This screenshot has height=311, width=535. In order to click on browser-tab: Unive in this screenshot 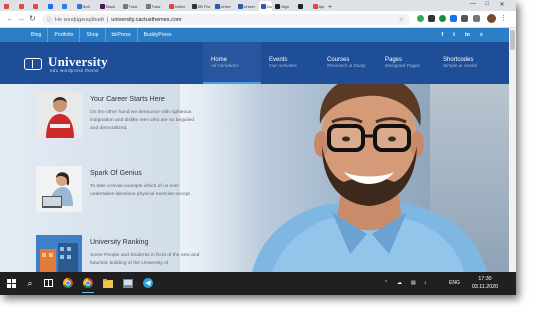, I will do `click(224, 6)`.